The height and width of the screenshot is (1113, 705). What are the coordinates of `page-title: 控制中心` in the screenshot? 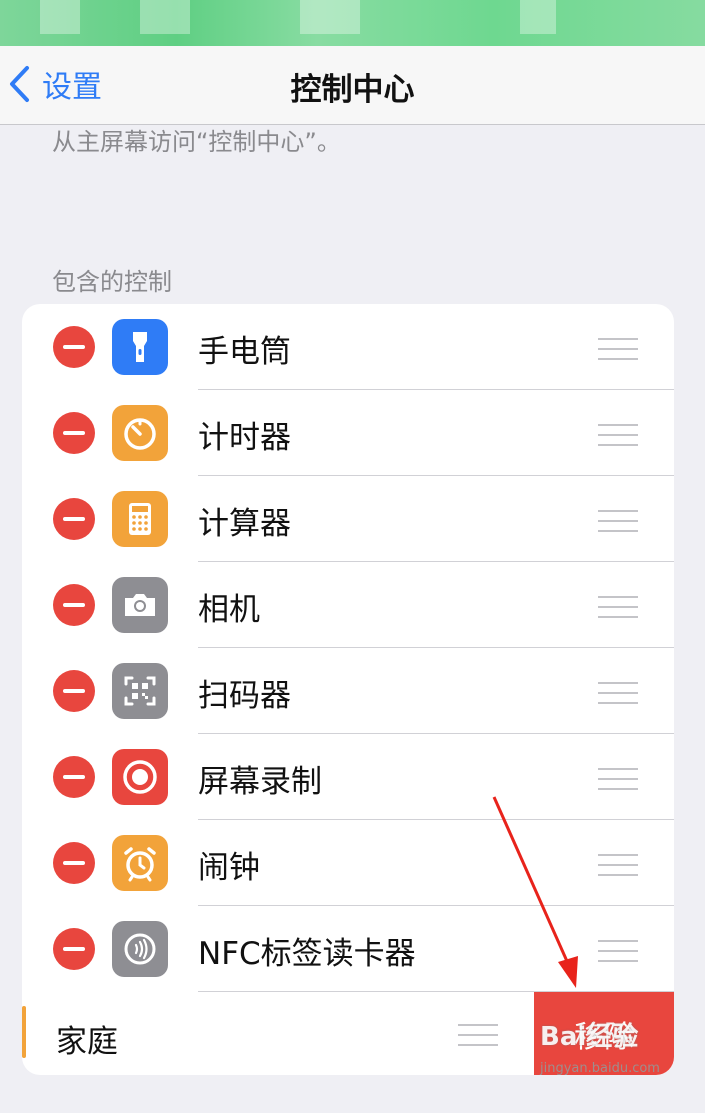 It's located at (352, 90).